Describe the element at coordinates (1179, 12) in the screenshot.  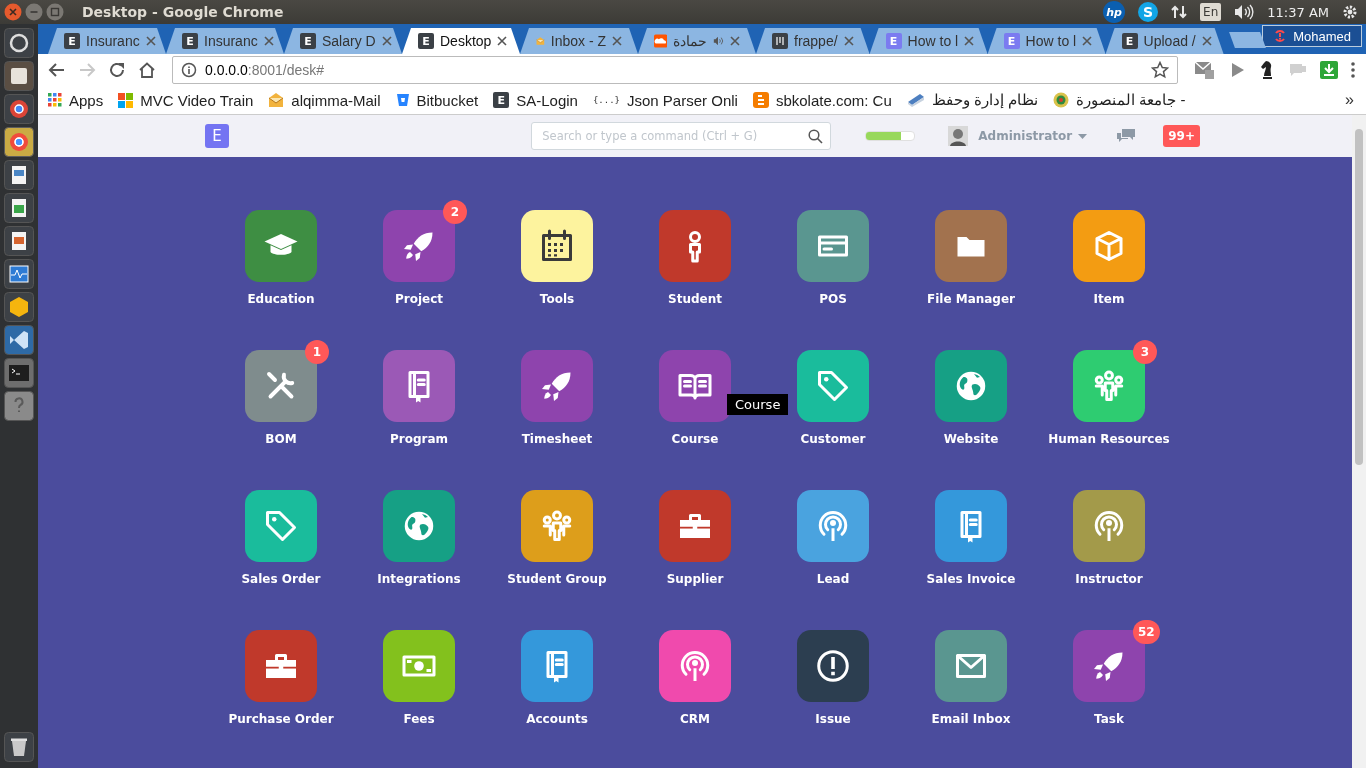
I see `network-arrows-icon` at that location.